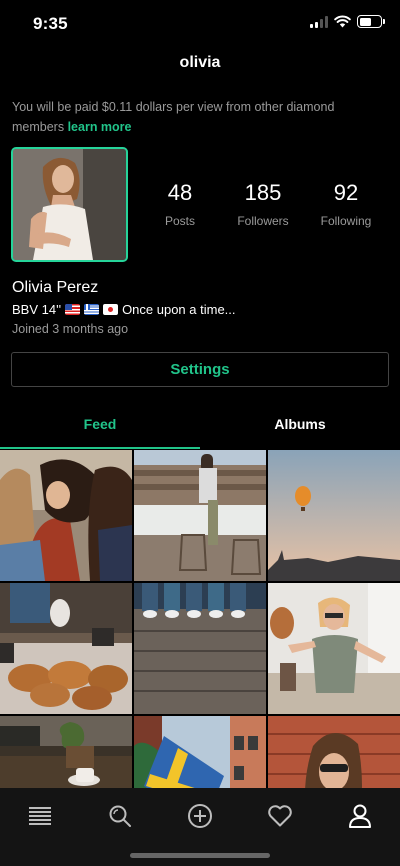 The image size is (400, 866). Describe the element at coordinates (120, 816) in the screenshot. I see `search-icon` at that location.